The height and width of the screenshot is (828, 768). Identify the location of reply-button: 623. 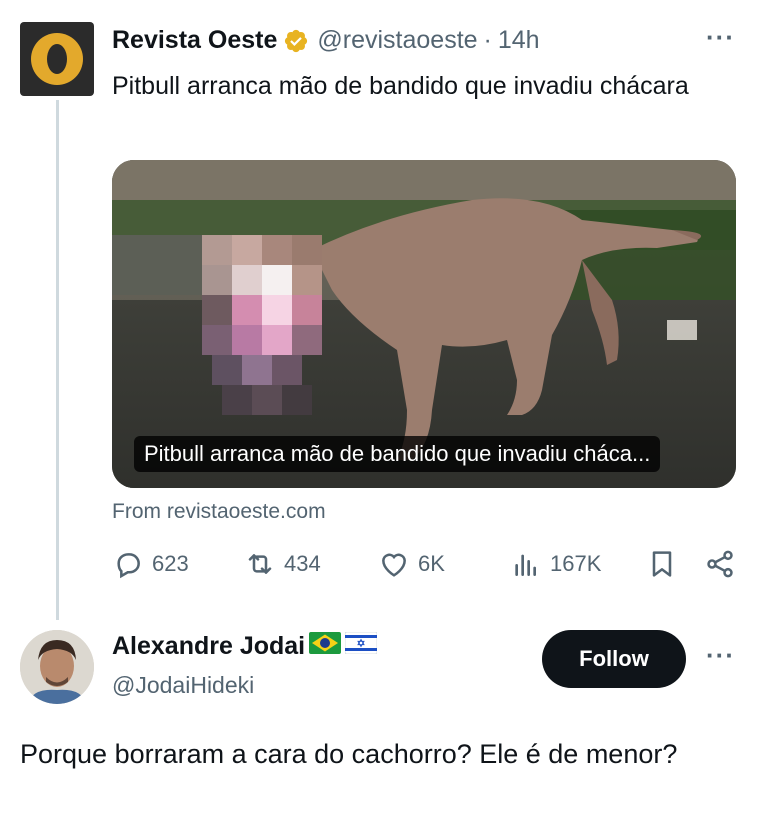
(150, 564).